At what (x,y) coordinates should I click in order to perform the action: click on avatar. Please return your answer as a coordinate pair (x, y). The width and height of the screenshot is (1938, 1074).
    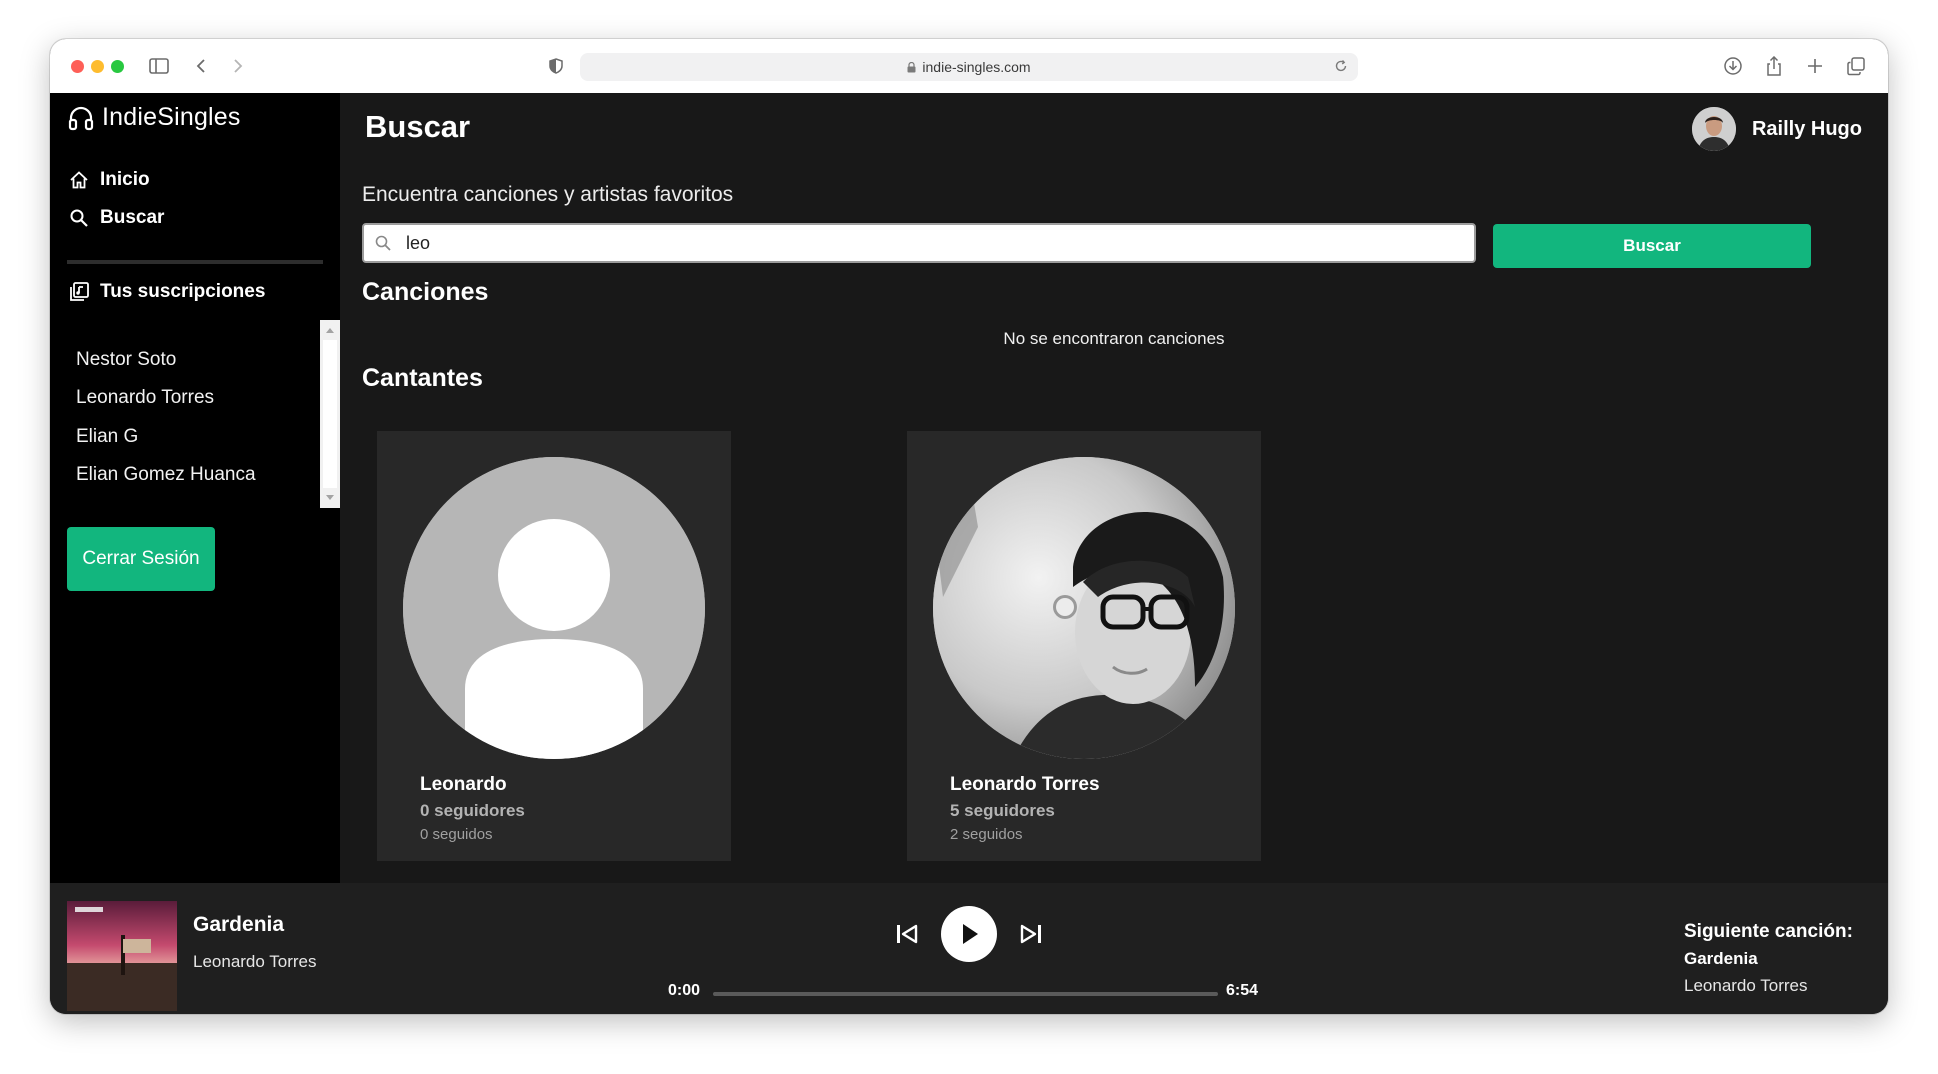
    Looking at the image, I should click on (1713, 129).